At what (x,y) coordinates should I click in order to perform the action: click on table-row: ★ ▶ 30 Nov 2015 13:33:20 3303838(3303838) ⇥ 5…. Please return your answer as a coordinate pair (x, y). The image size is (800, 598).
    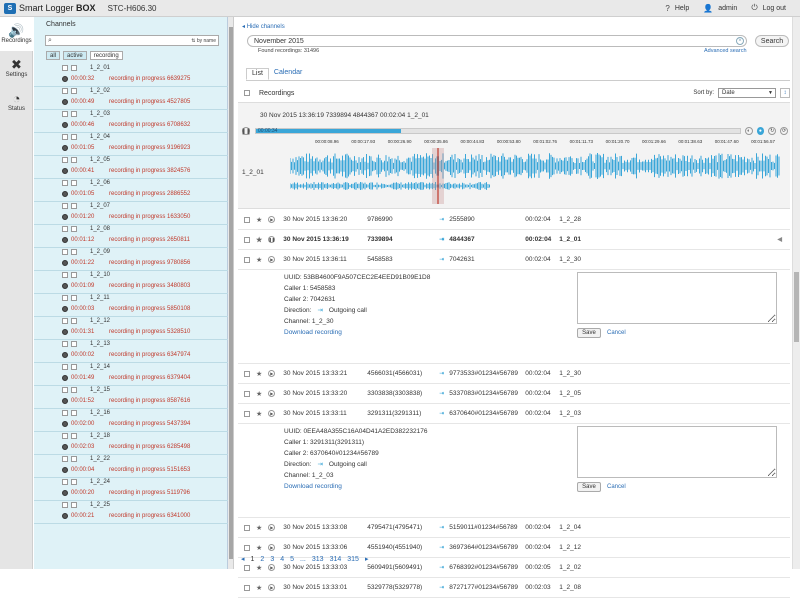
    Looking at the image, I should click on (514, 394).